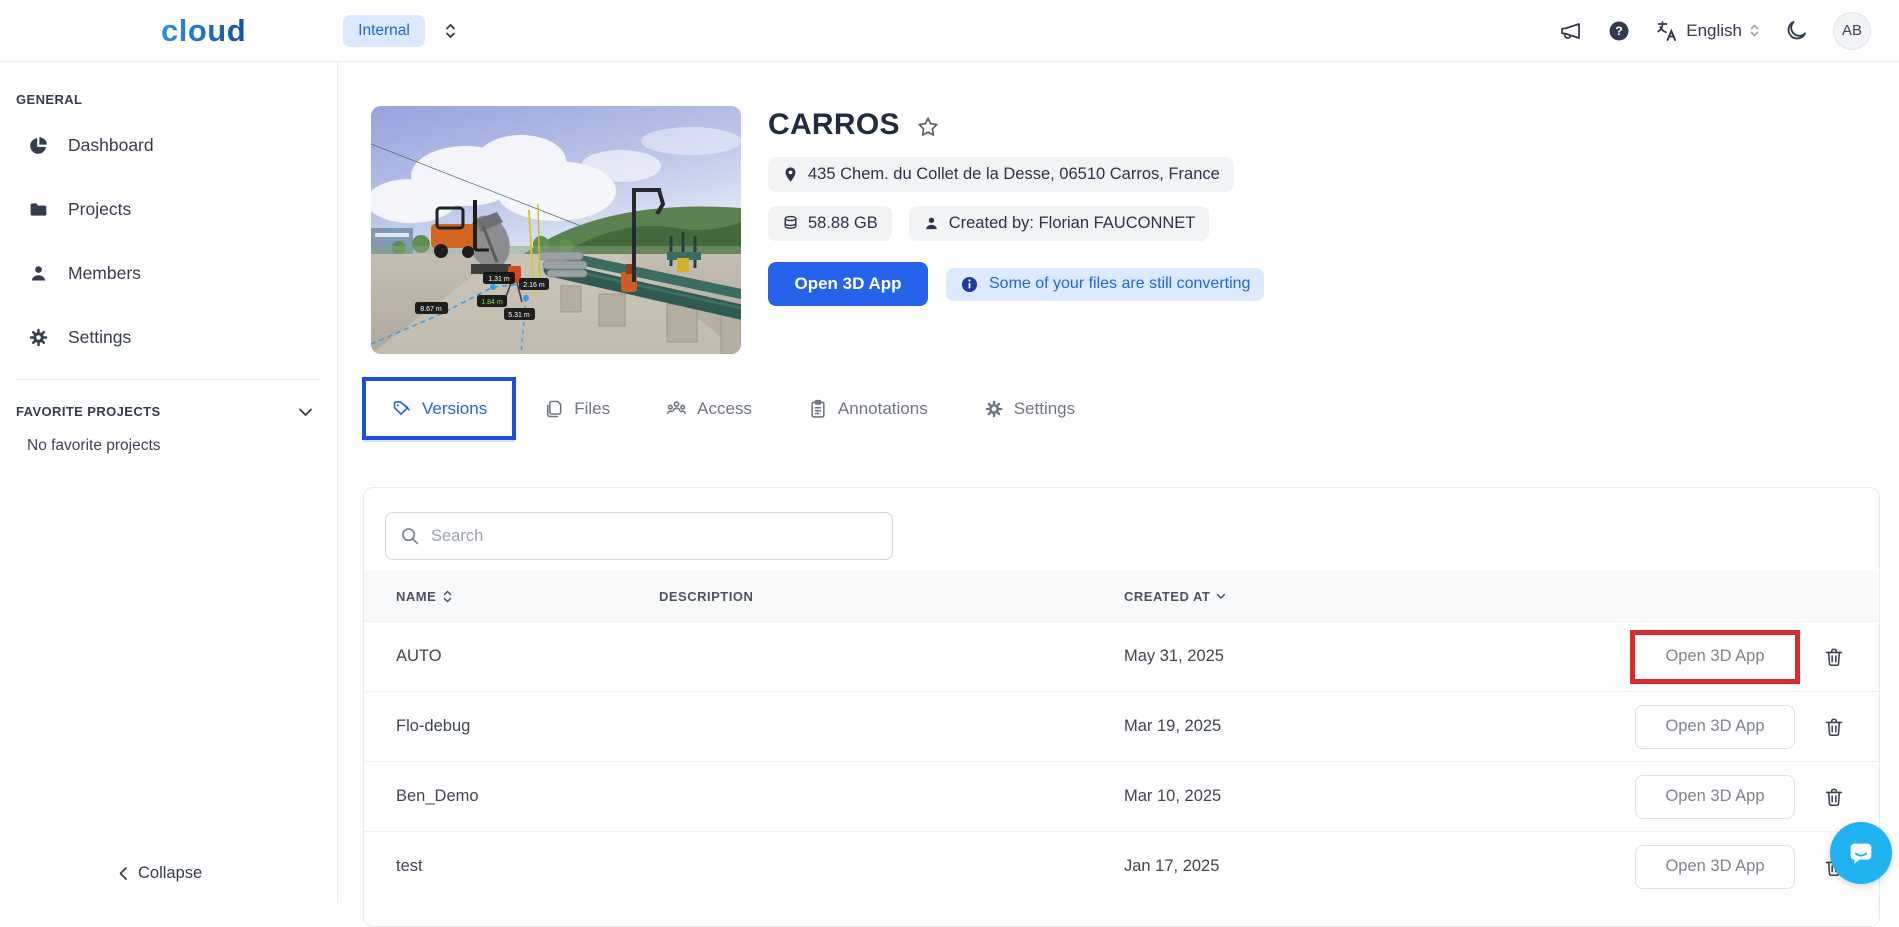  I want to click on app-logo: cloud, so click(203, 31).